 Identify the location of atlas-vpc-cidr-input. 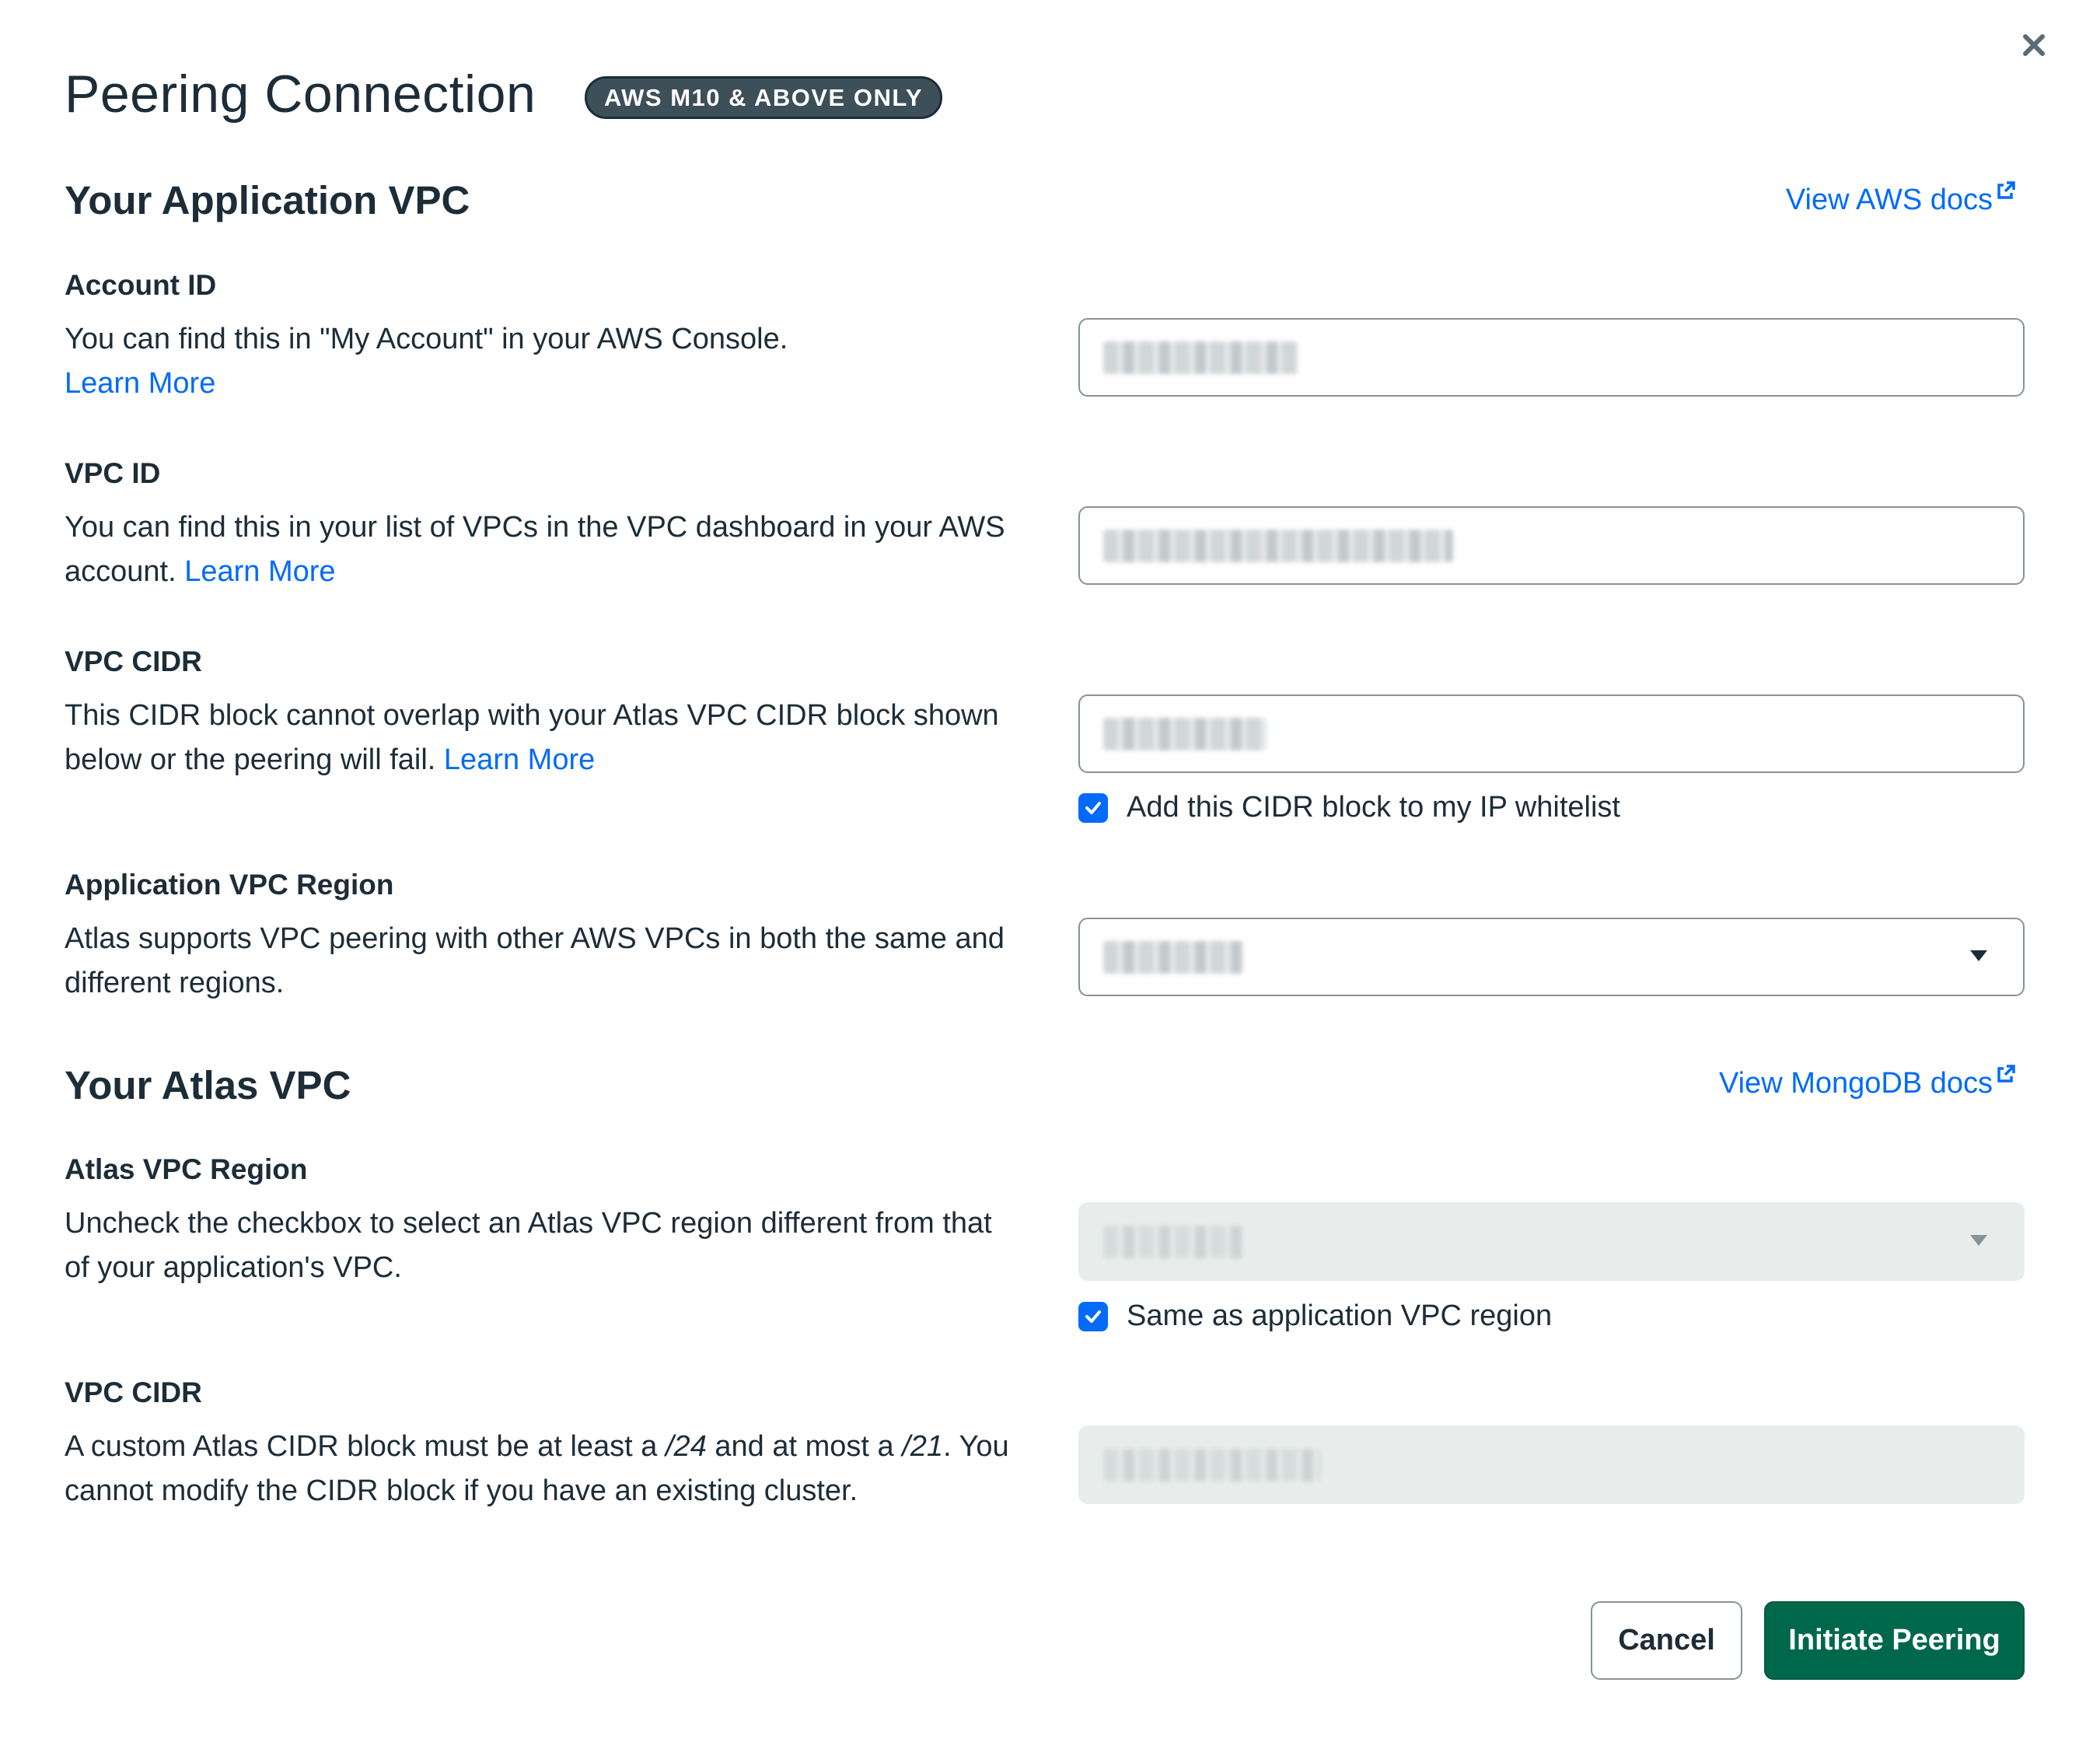
(1551, 1464).